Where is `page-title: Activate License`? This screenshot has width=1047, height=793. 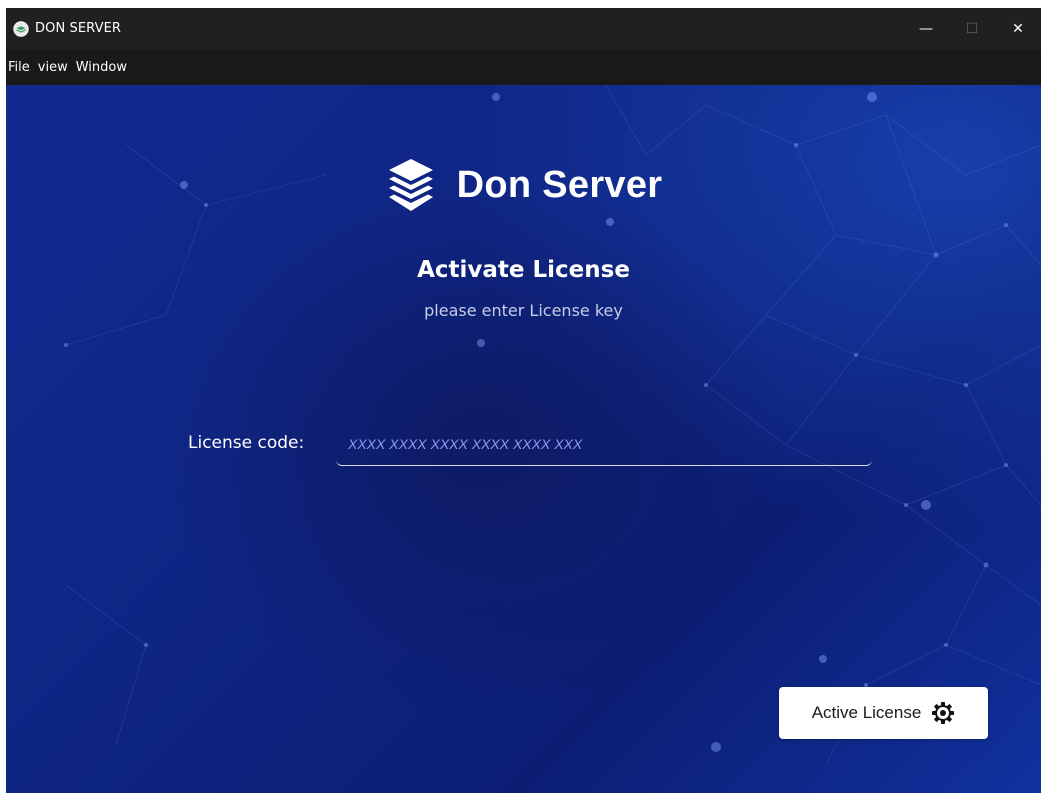 page-title: Activate License is located at coordinates (523, 270).